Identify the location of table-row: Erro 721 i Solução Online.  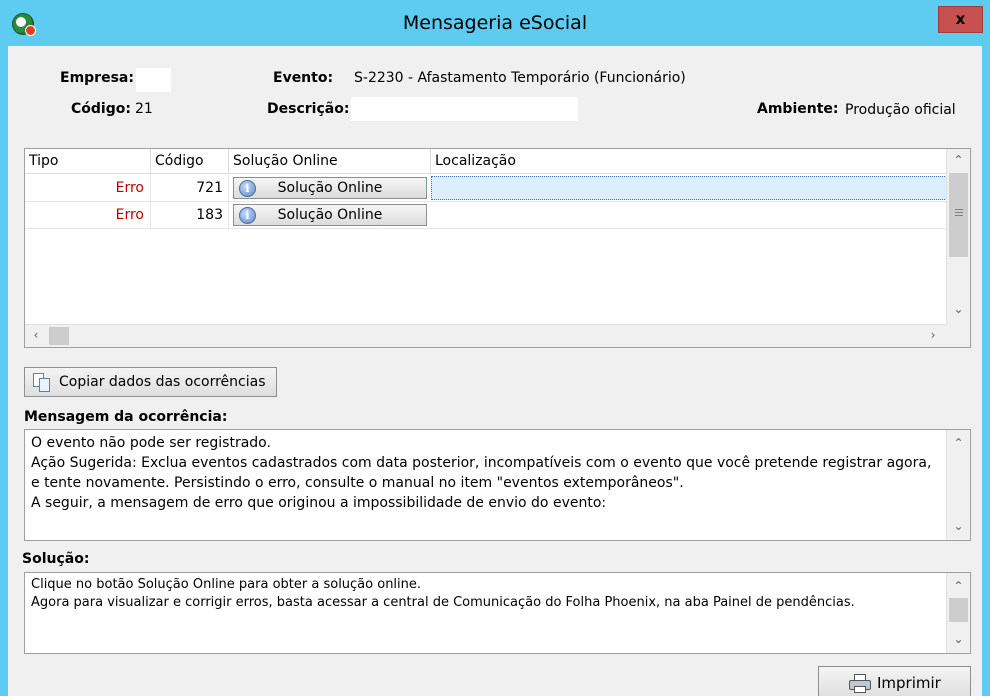
(486, 188).